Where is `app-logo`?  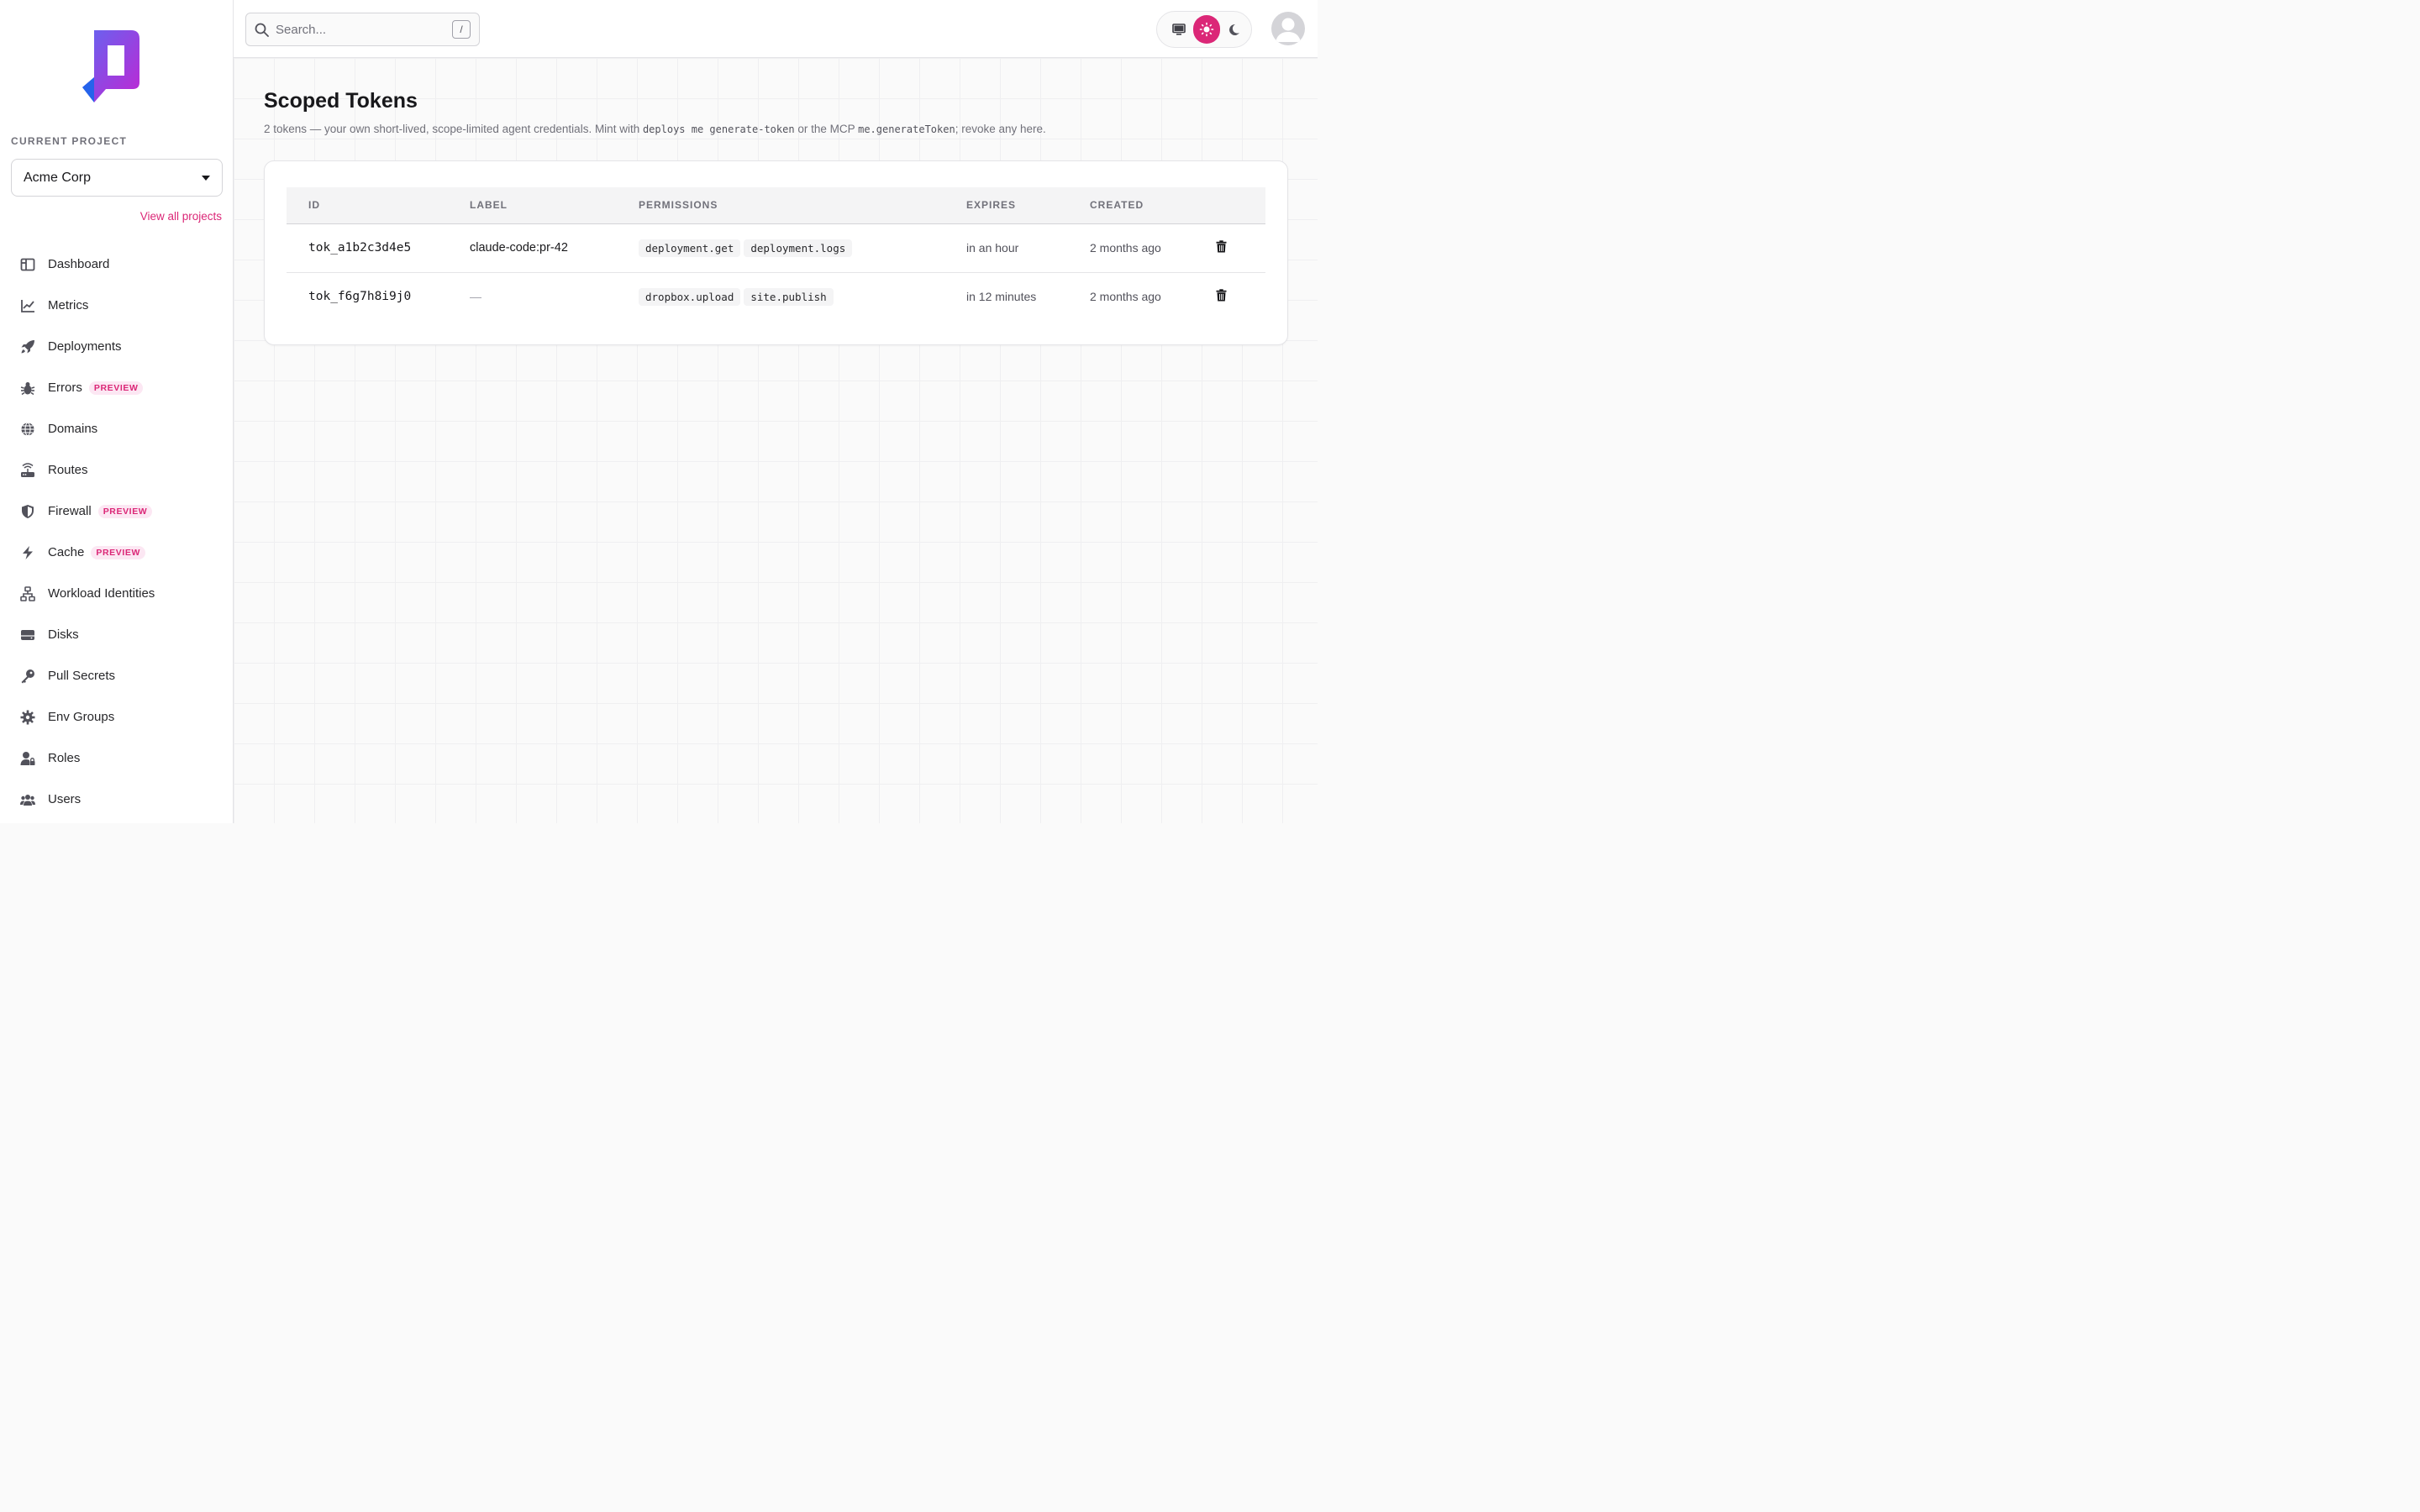
app-logo is located at coordinates (111, 66).